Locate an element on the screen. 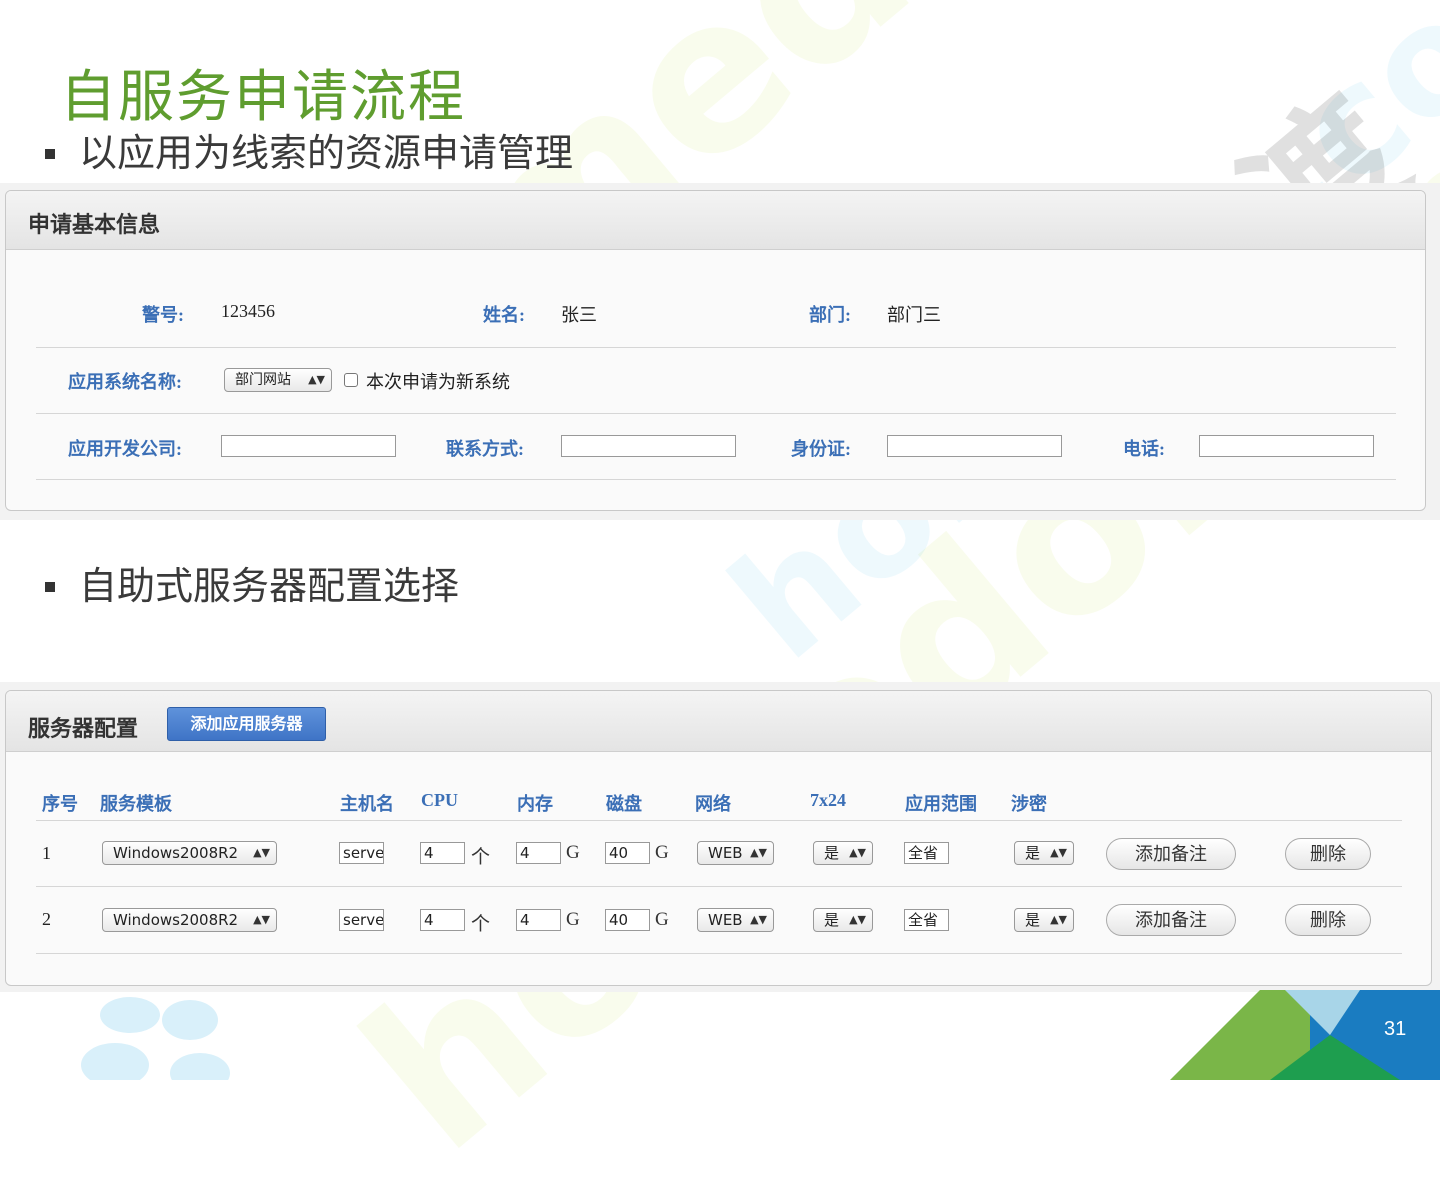  col-header-scope: 应用范围 is located at coordinates (941, 804).